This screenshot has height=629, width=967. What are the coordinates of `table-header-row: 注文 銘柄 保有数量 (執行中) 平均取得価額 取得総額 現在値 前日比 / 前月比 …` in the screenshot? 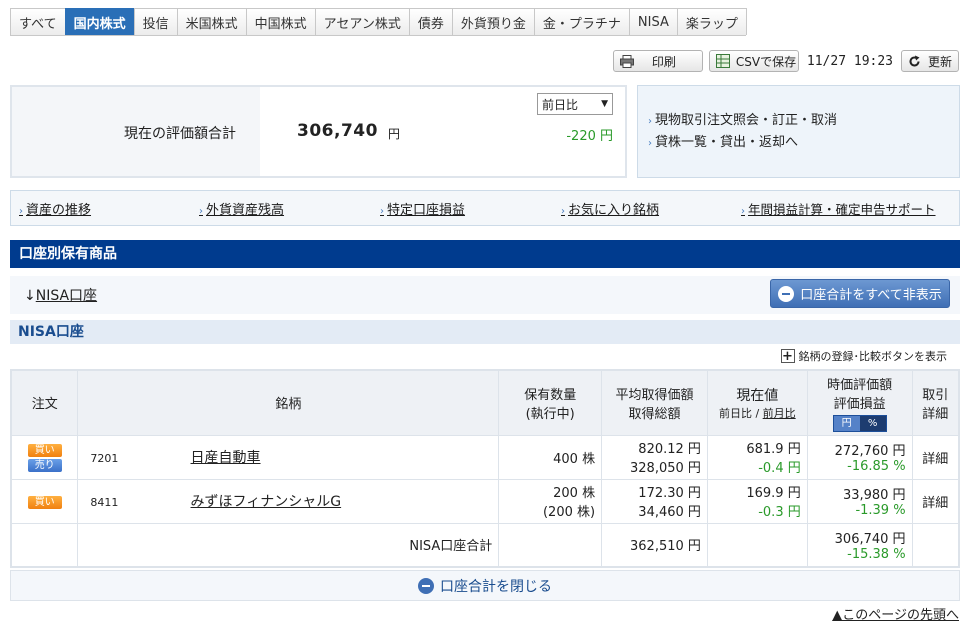 It's located at (485, 402).